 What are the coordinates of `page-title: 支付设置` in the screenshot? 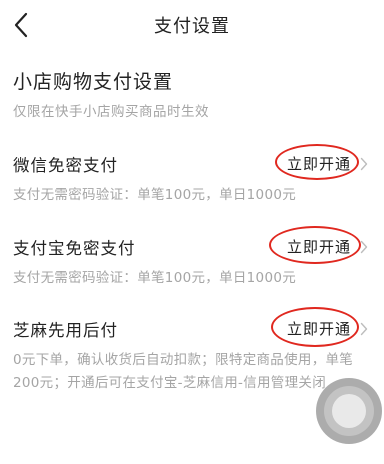 It's located at (192, 26).